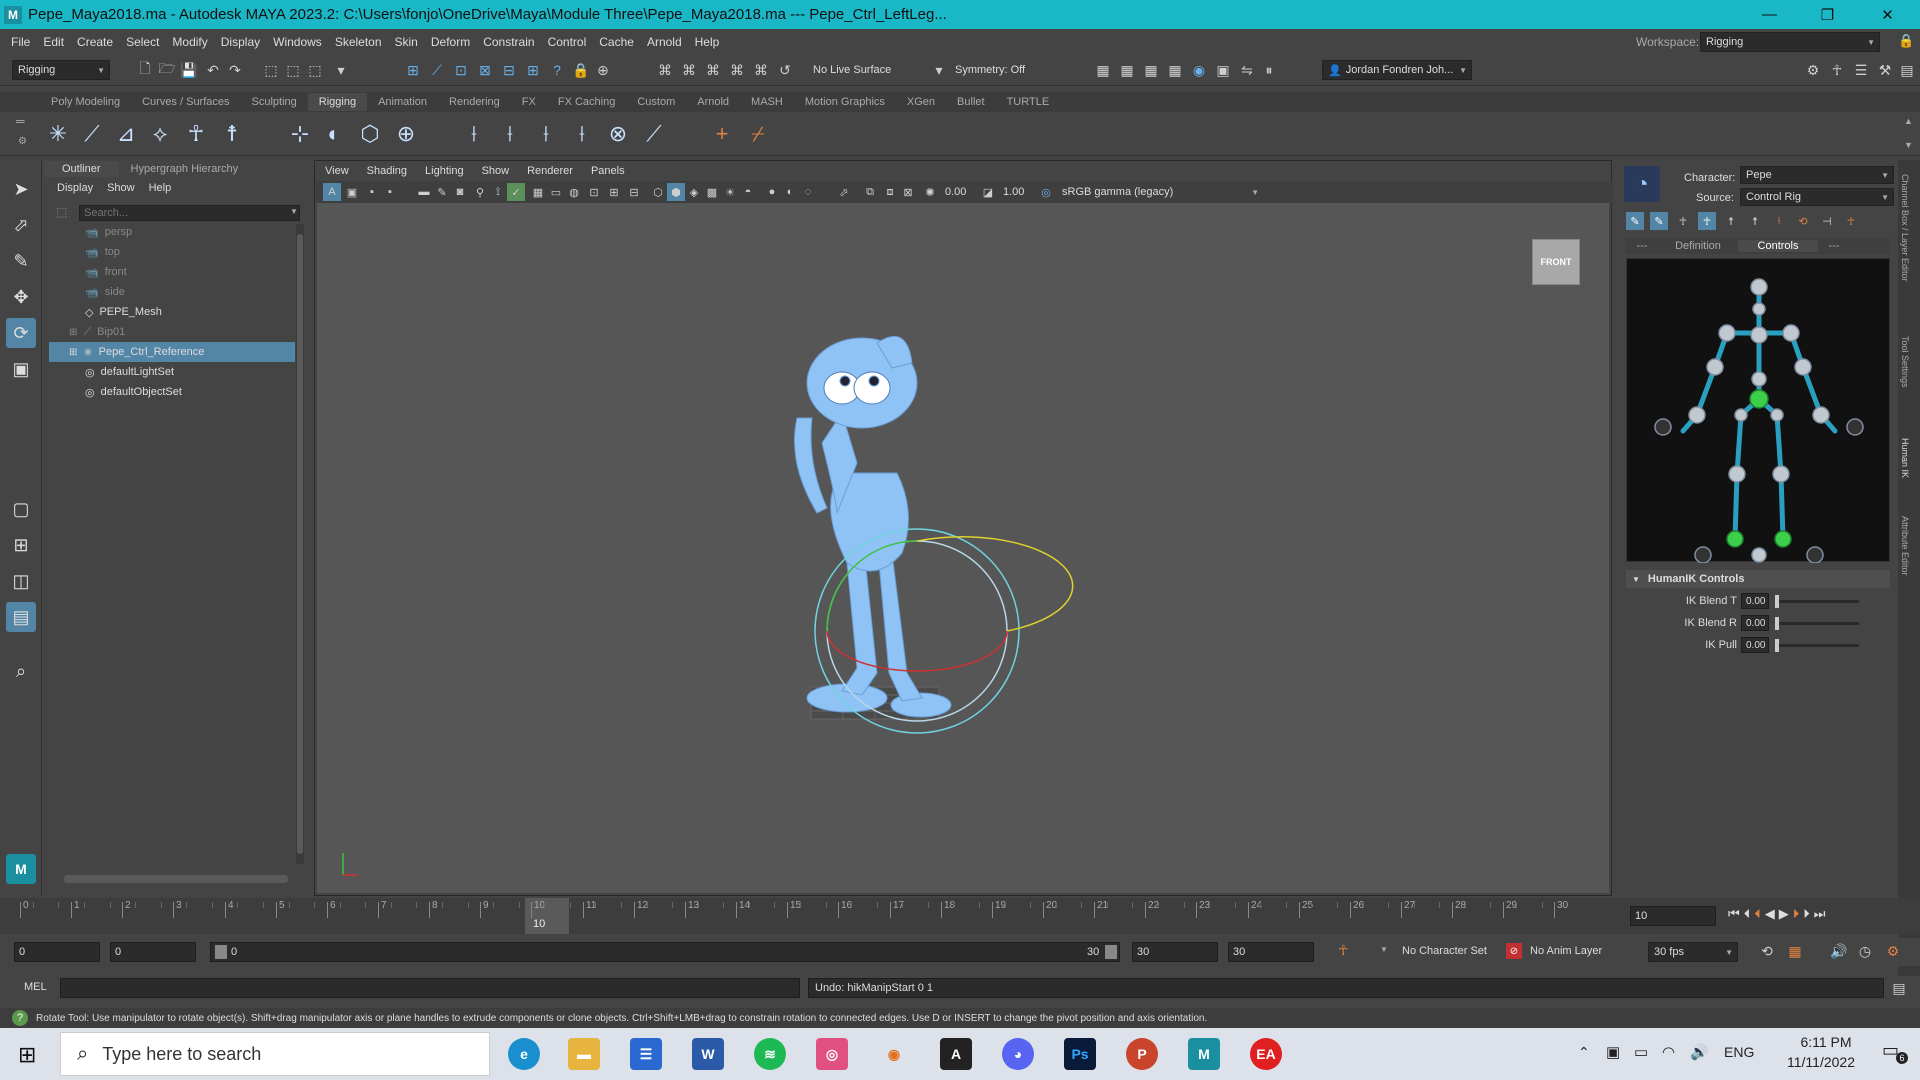 The image size is (1920, 1080). Describe the element at coordinates (498, 192) in the screenshot. I see `xray-joints-icon: ⟟` at that location.